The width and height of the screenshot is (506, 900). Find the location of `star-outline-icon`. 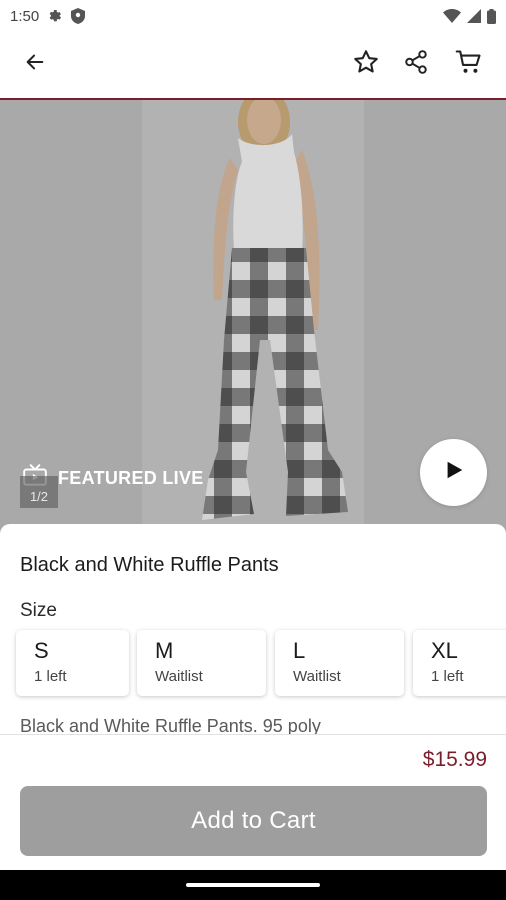

star-outline-icon is located at coordinates (366, 64).